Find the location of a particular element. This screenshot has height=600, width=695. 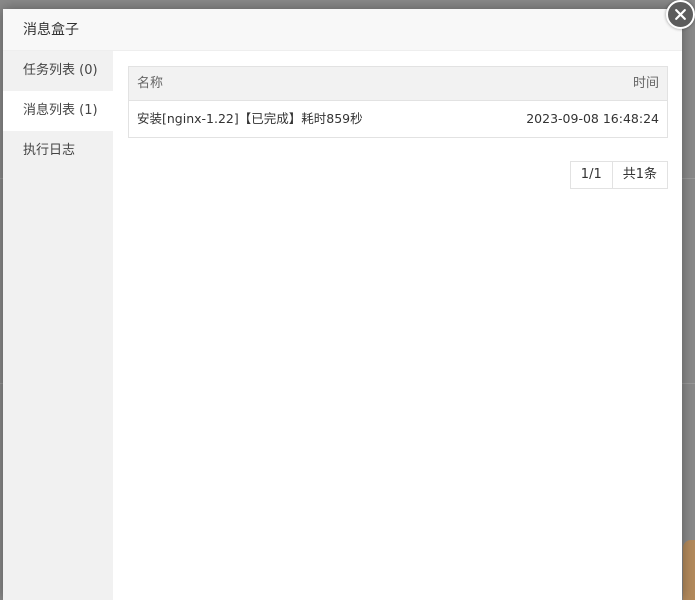

message-time: 2023-09-08 16:48:24 is located at coordinates (592, 118).